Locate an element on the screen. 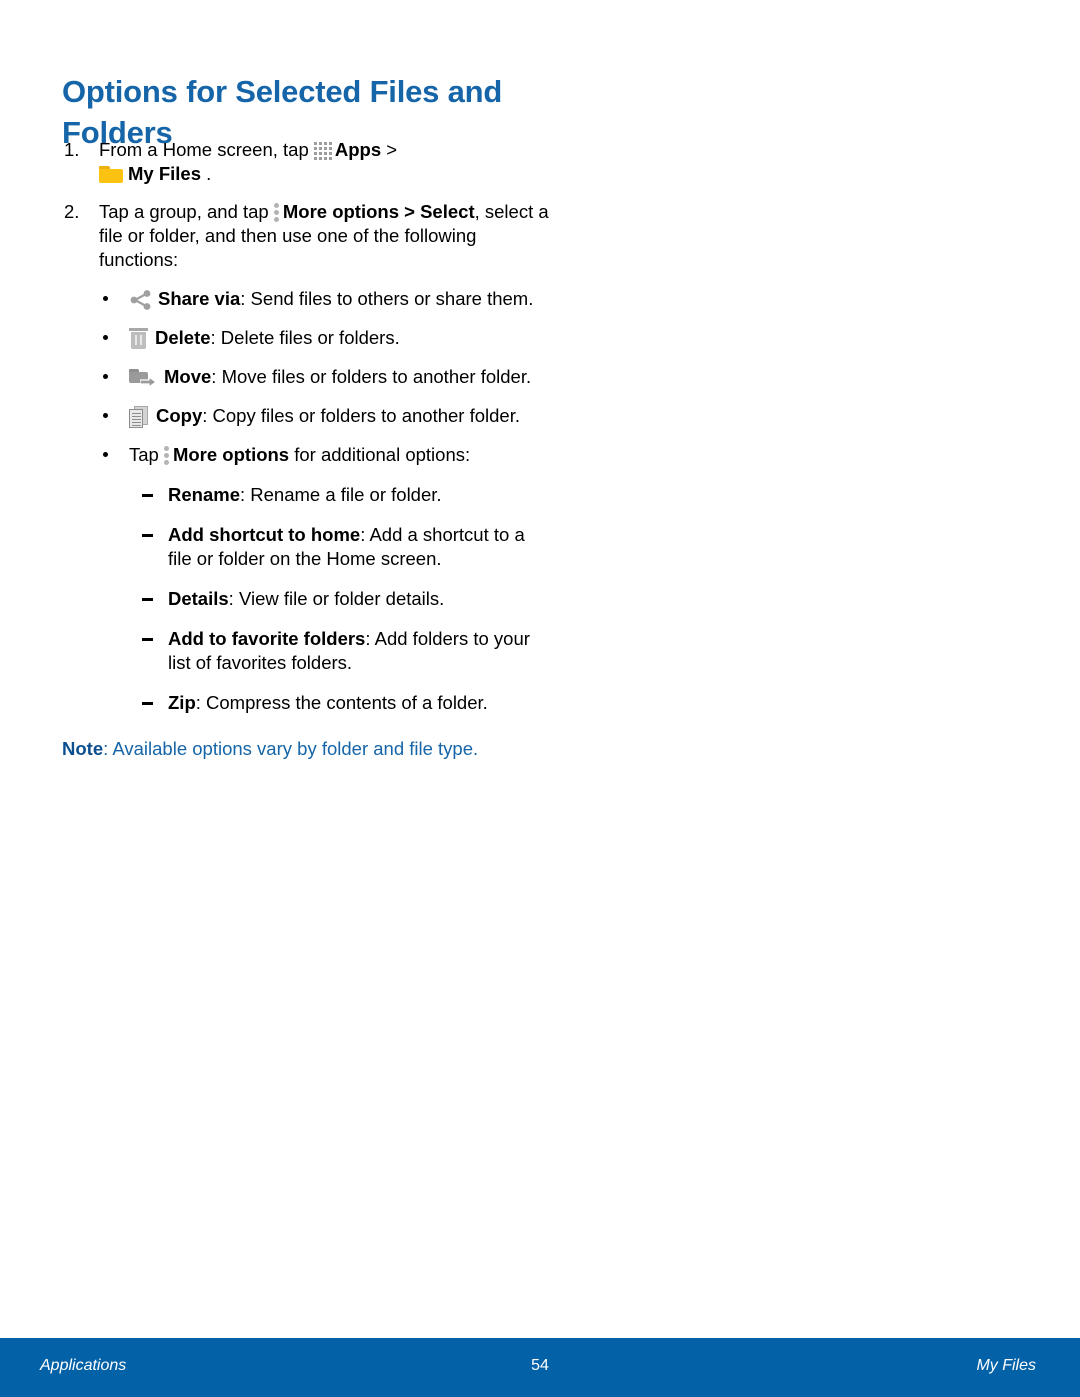 The height and width of the screenshot is (1397, 1080). share-via-desc: : Send files to others or share them. is located at coordinates (387, 298).